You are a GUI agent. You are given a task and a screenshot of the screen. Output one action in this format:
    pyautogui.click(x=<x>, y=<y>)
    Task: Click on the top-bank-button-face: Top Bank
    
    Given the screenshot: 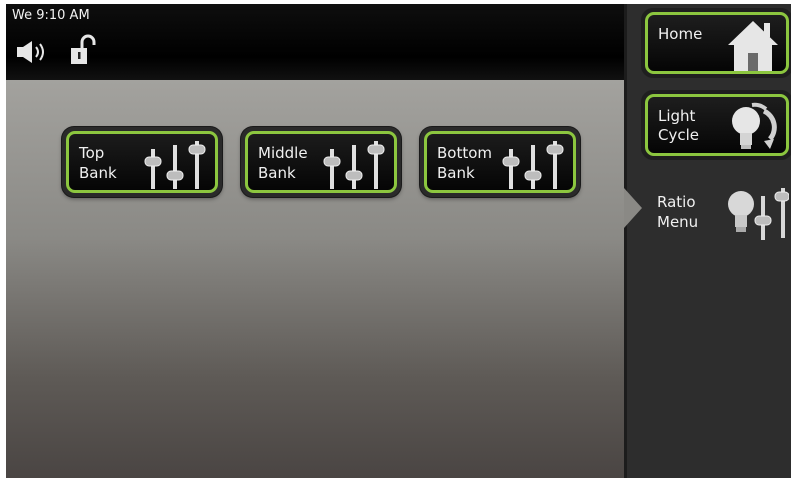 What is the action you would take?
    pyautogui.click(x=142, y=162)
    